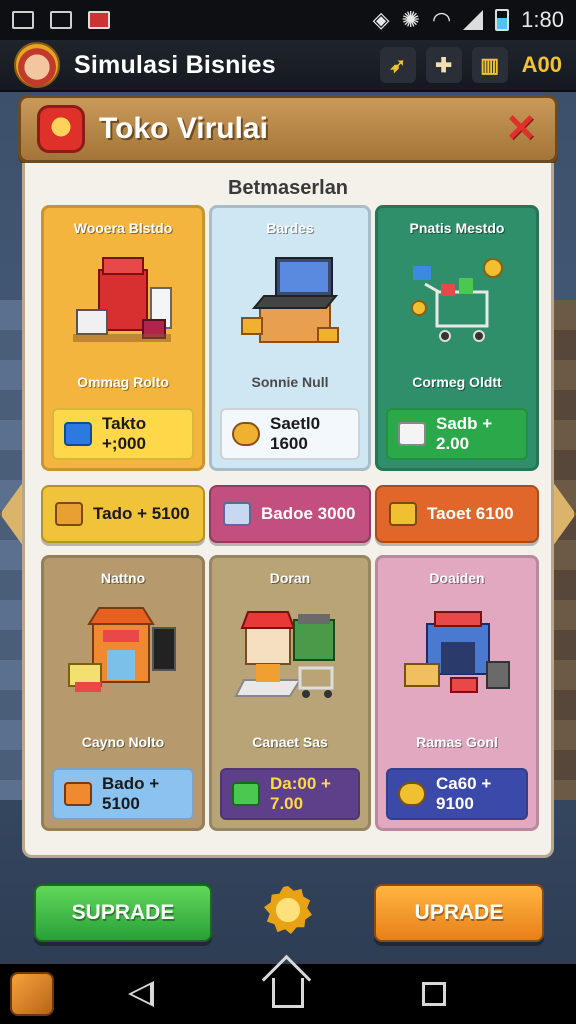 This screenshot has width=576, height=1024. Describe the element at coordinates (288, 188) in the screenshot. I see `section-title: Betmaserlan` at that location.